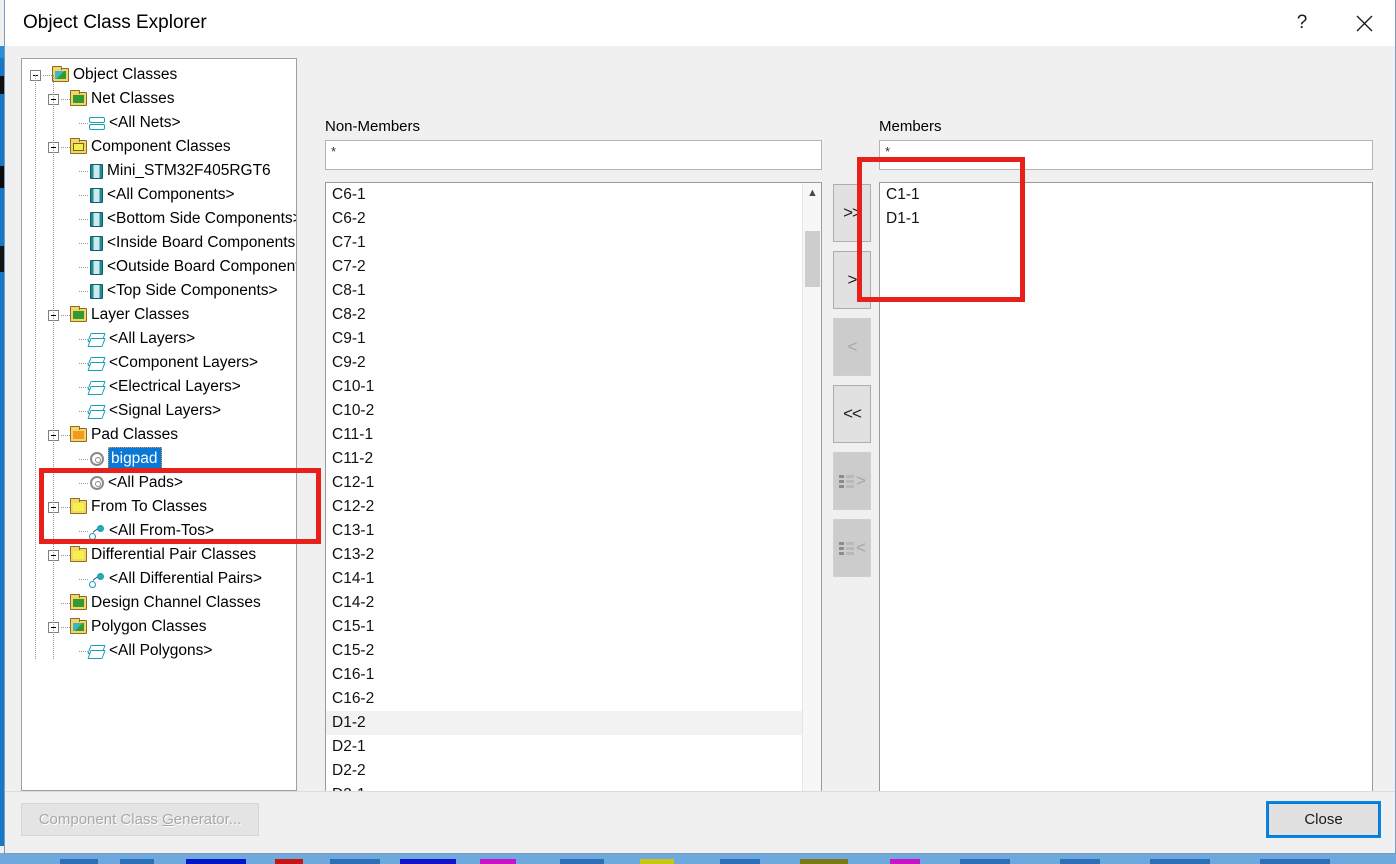 The height and width of the screenshot is (864, 1396). Describe the element at coordinates (812, 193) in the screenshot. I see `scroll-up-icon: ▲` at that location.